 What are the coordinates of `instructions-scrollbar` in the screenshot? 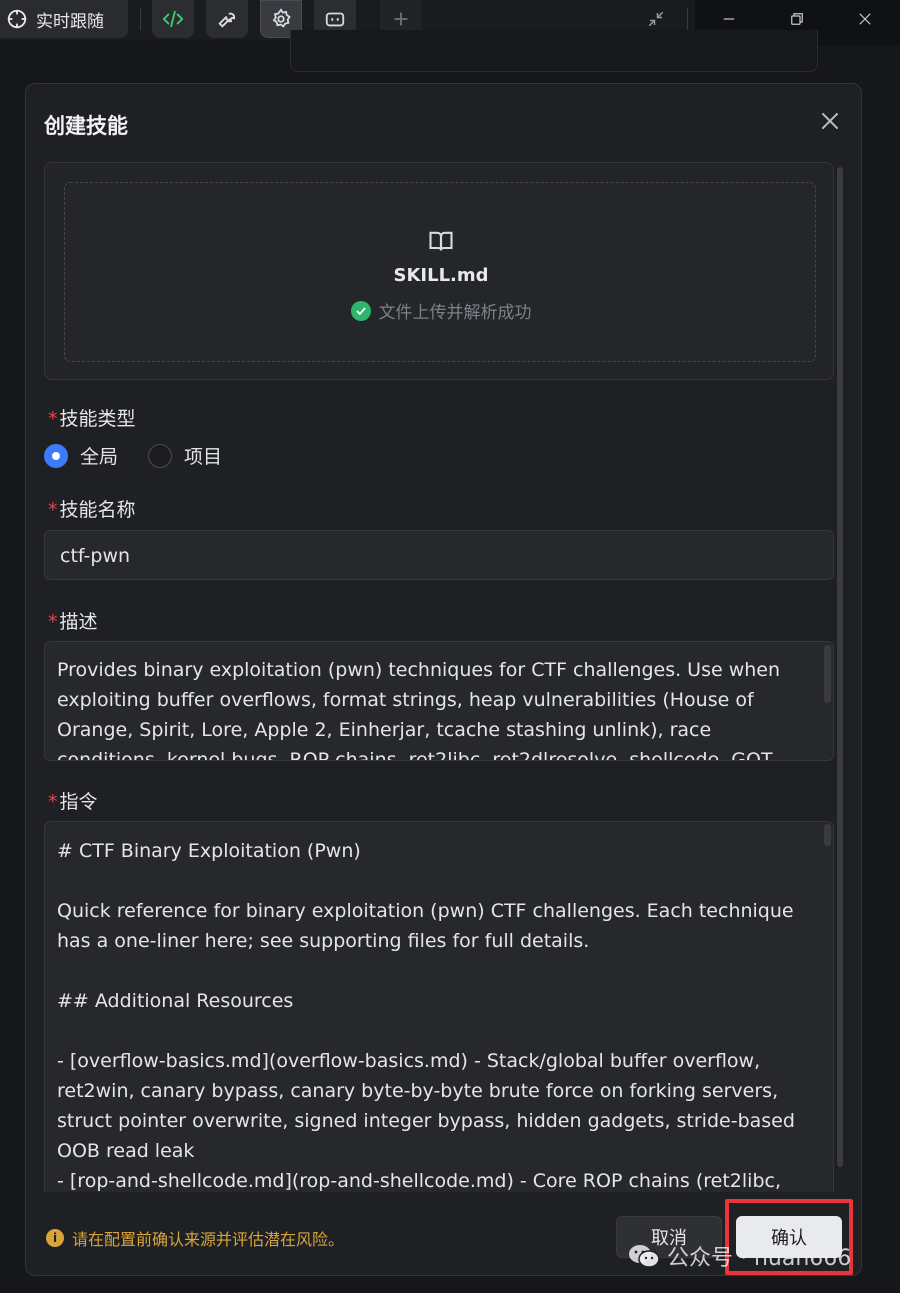 It's located at (827, 835).